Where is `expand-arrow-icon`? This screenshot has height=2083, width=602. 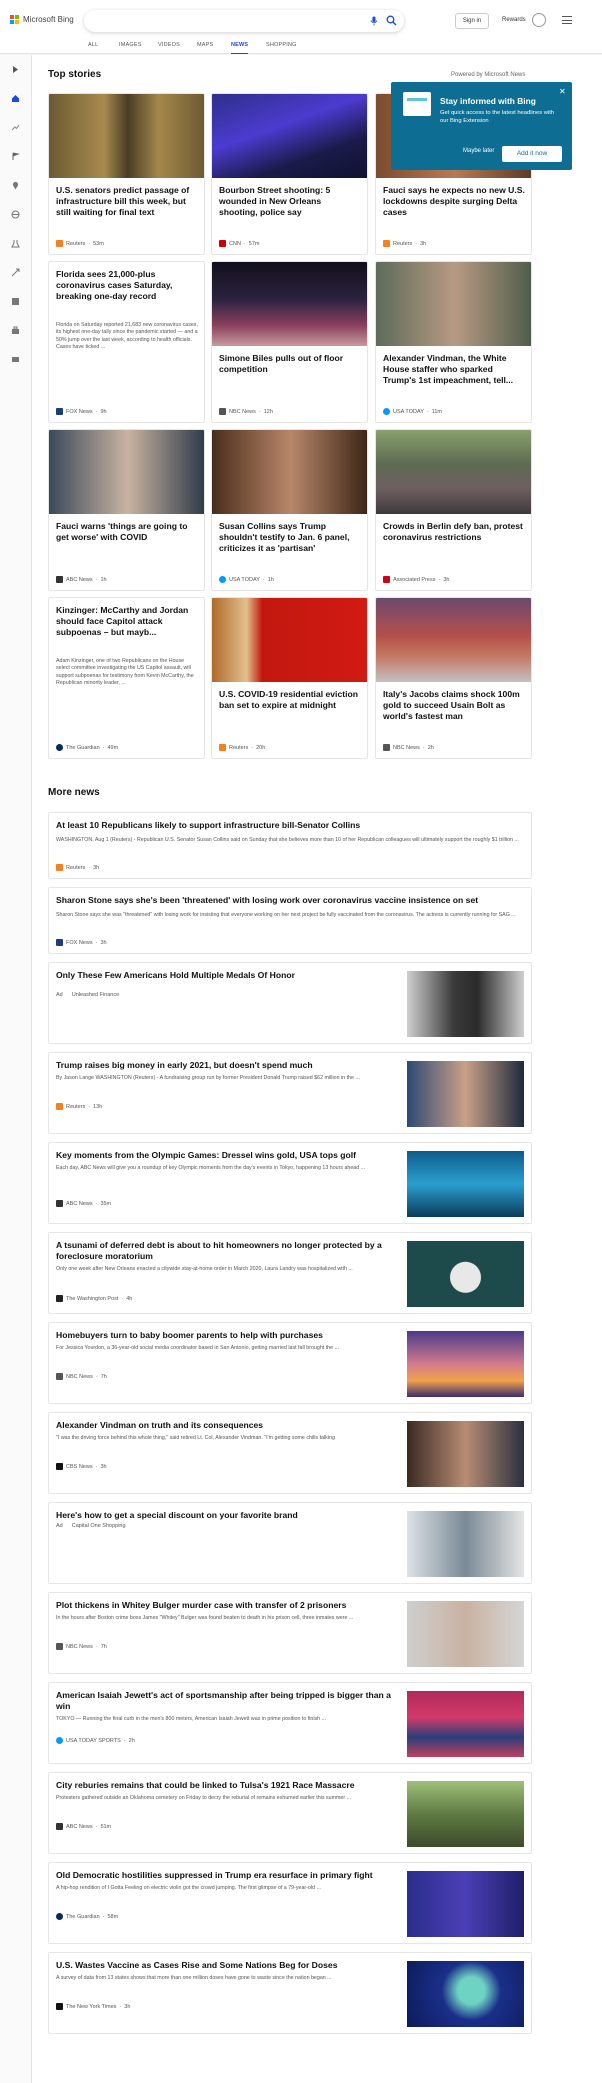
expand-arrow-icon is located at coordinates (15, 69).